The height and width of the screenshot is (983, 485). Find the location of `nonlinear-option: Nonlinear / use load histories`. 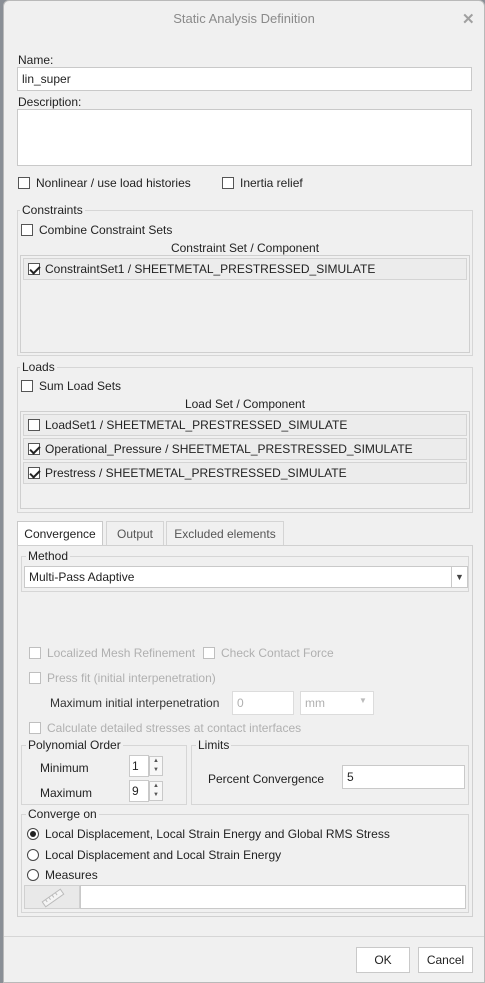

nonlinear-option: Nonlinear / use load histories is located at coordinates (104, 183).